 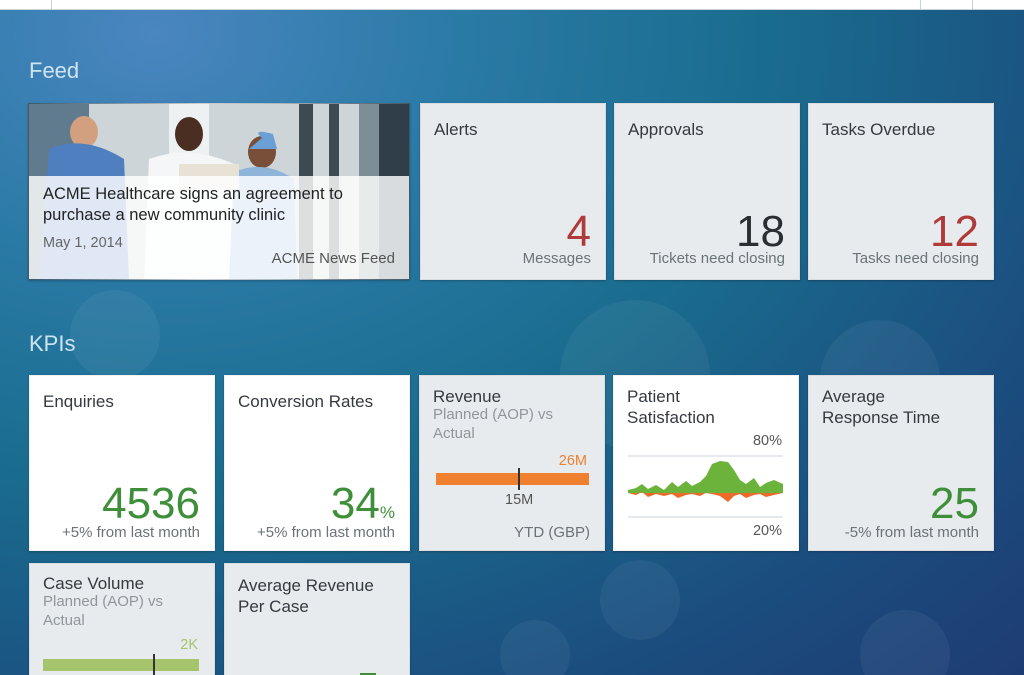 I want to click on conversion-rates-tile: Conversion Rates 34% +5% from last month, so click(x=317, y=463).